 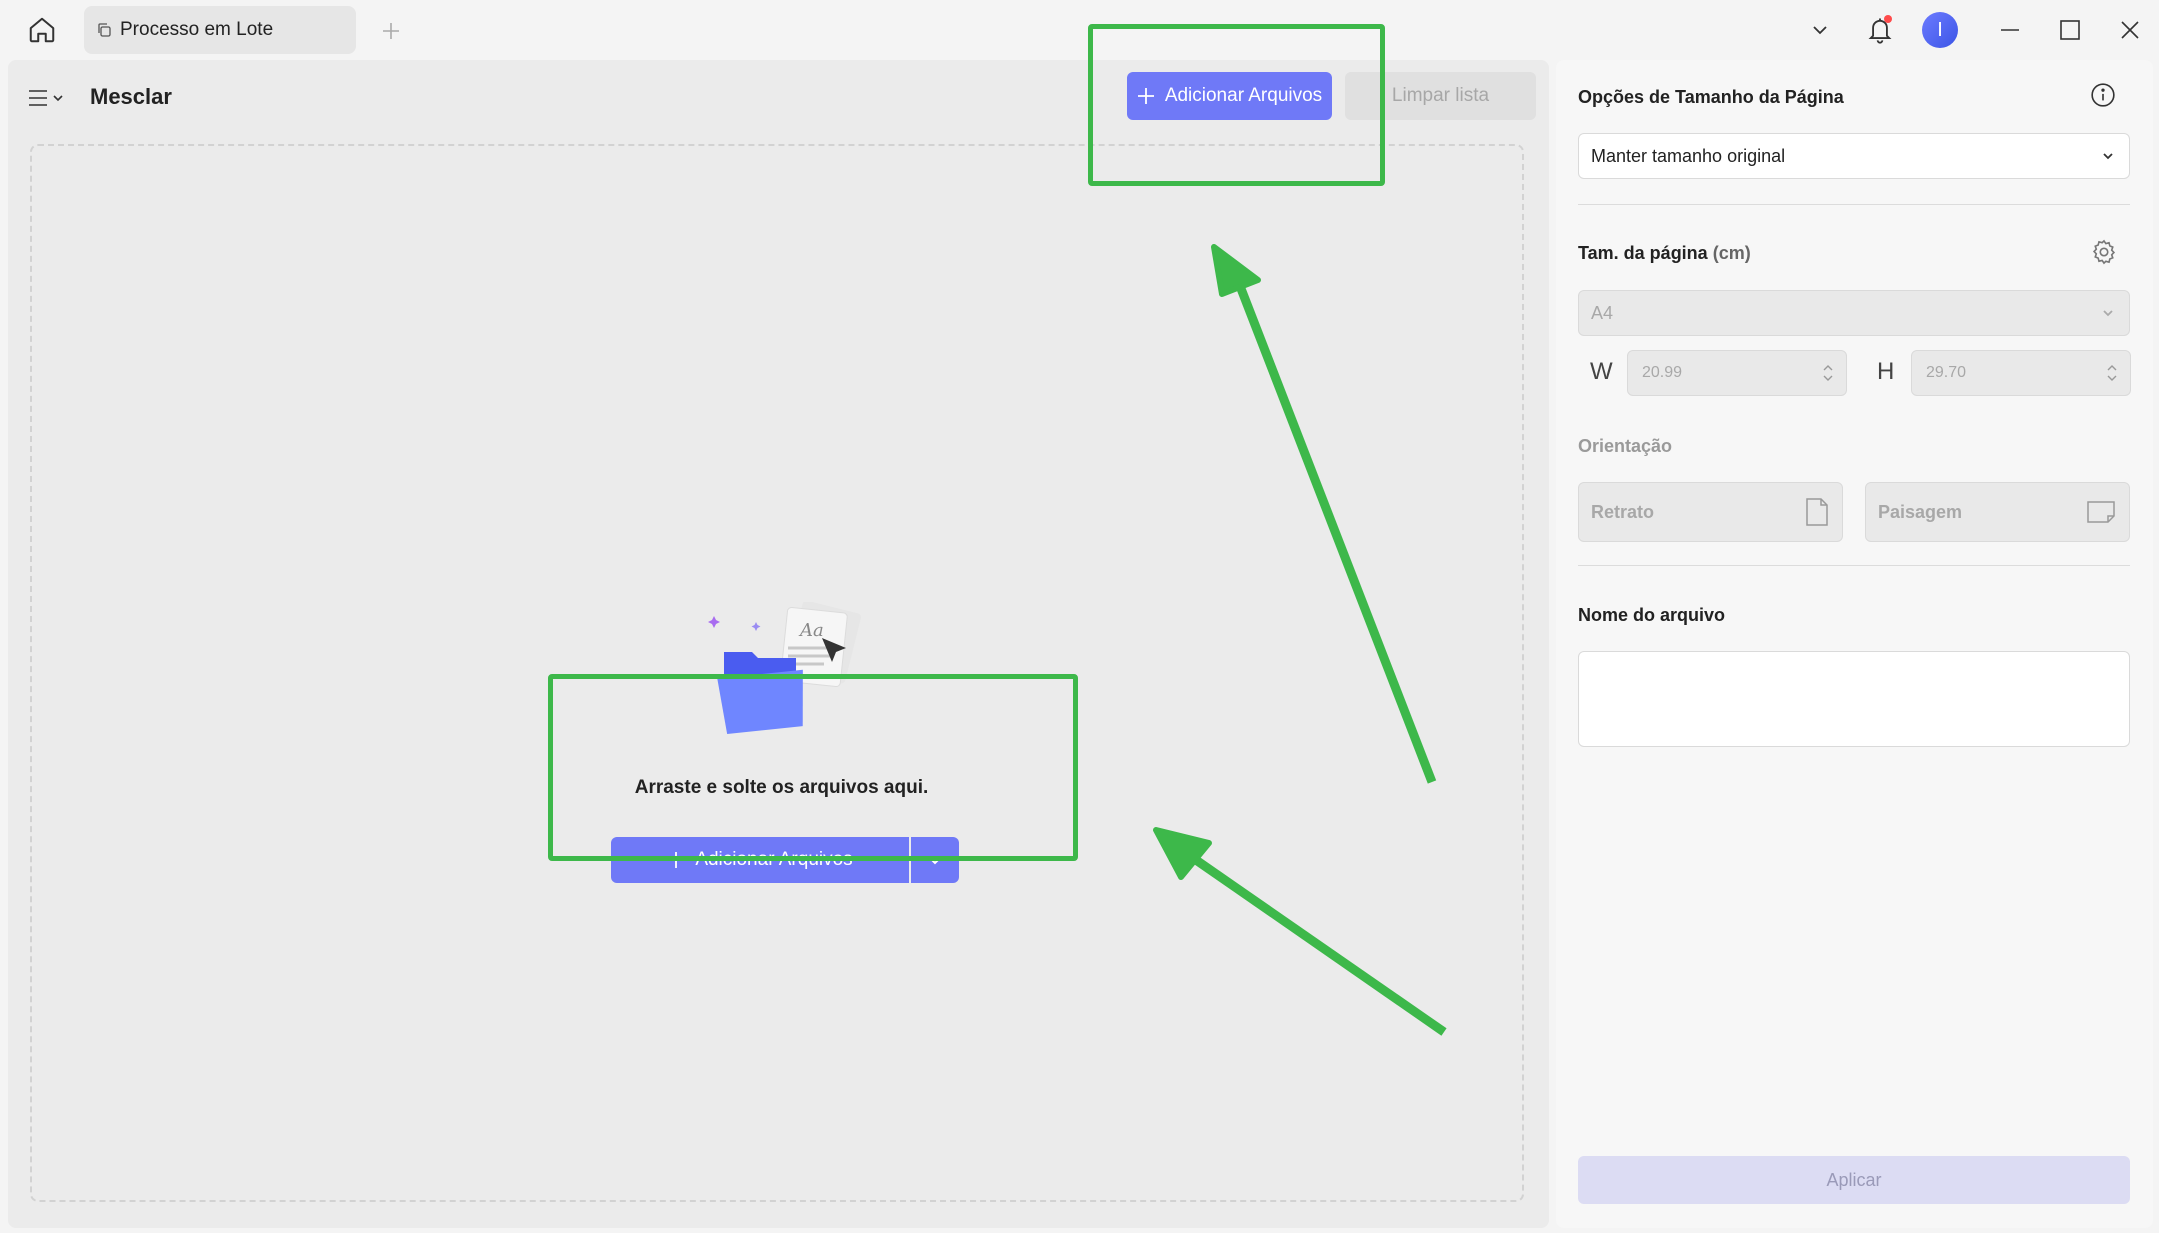 What do you see at coordinates (131, 96) in the screenshot?
I see `page-title: Mesclar` at bounding box center [131, 96].